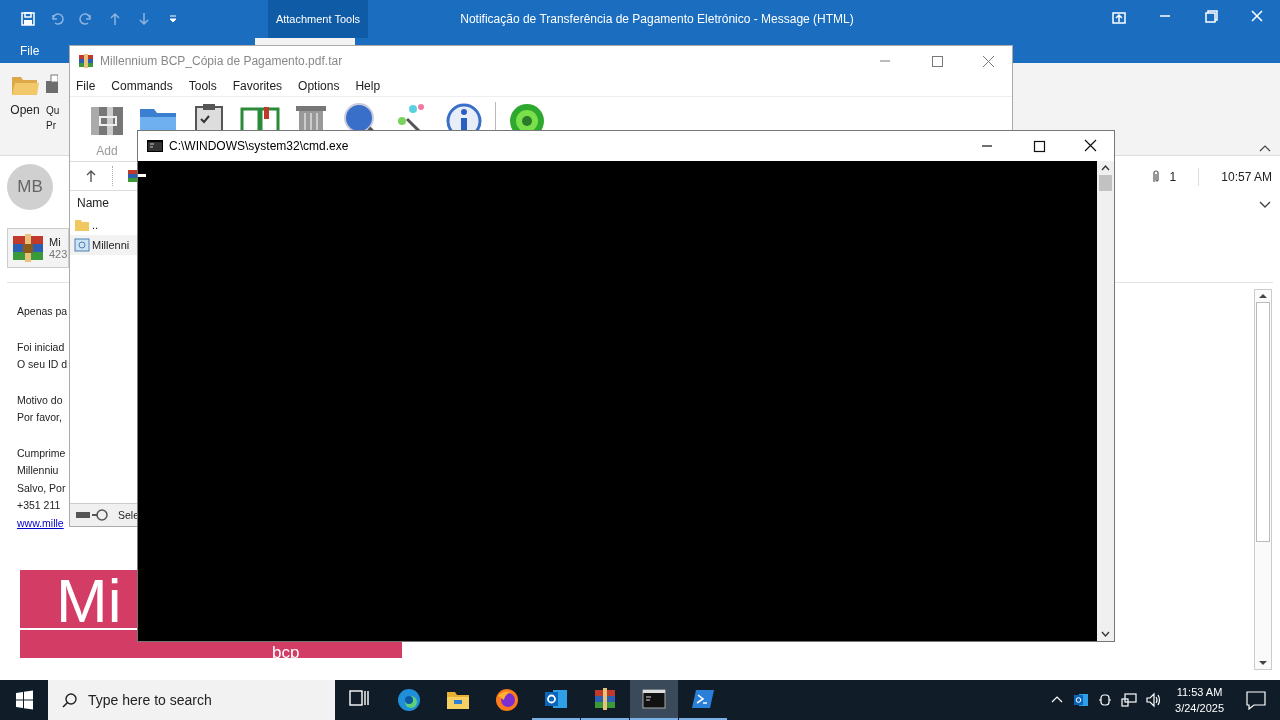 The height and width of the screenshot is (720, 1280). What do you see at coordinates (55, 242) in the screenshot?
I see `attachment-name: Mi` at bounding box center [55, 242].